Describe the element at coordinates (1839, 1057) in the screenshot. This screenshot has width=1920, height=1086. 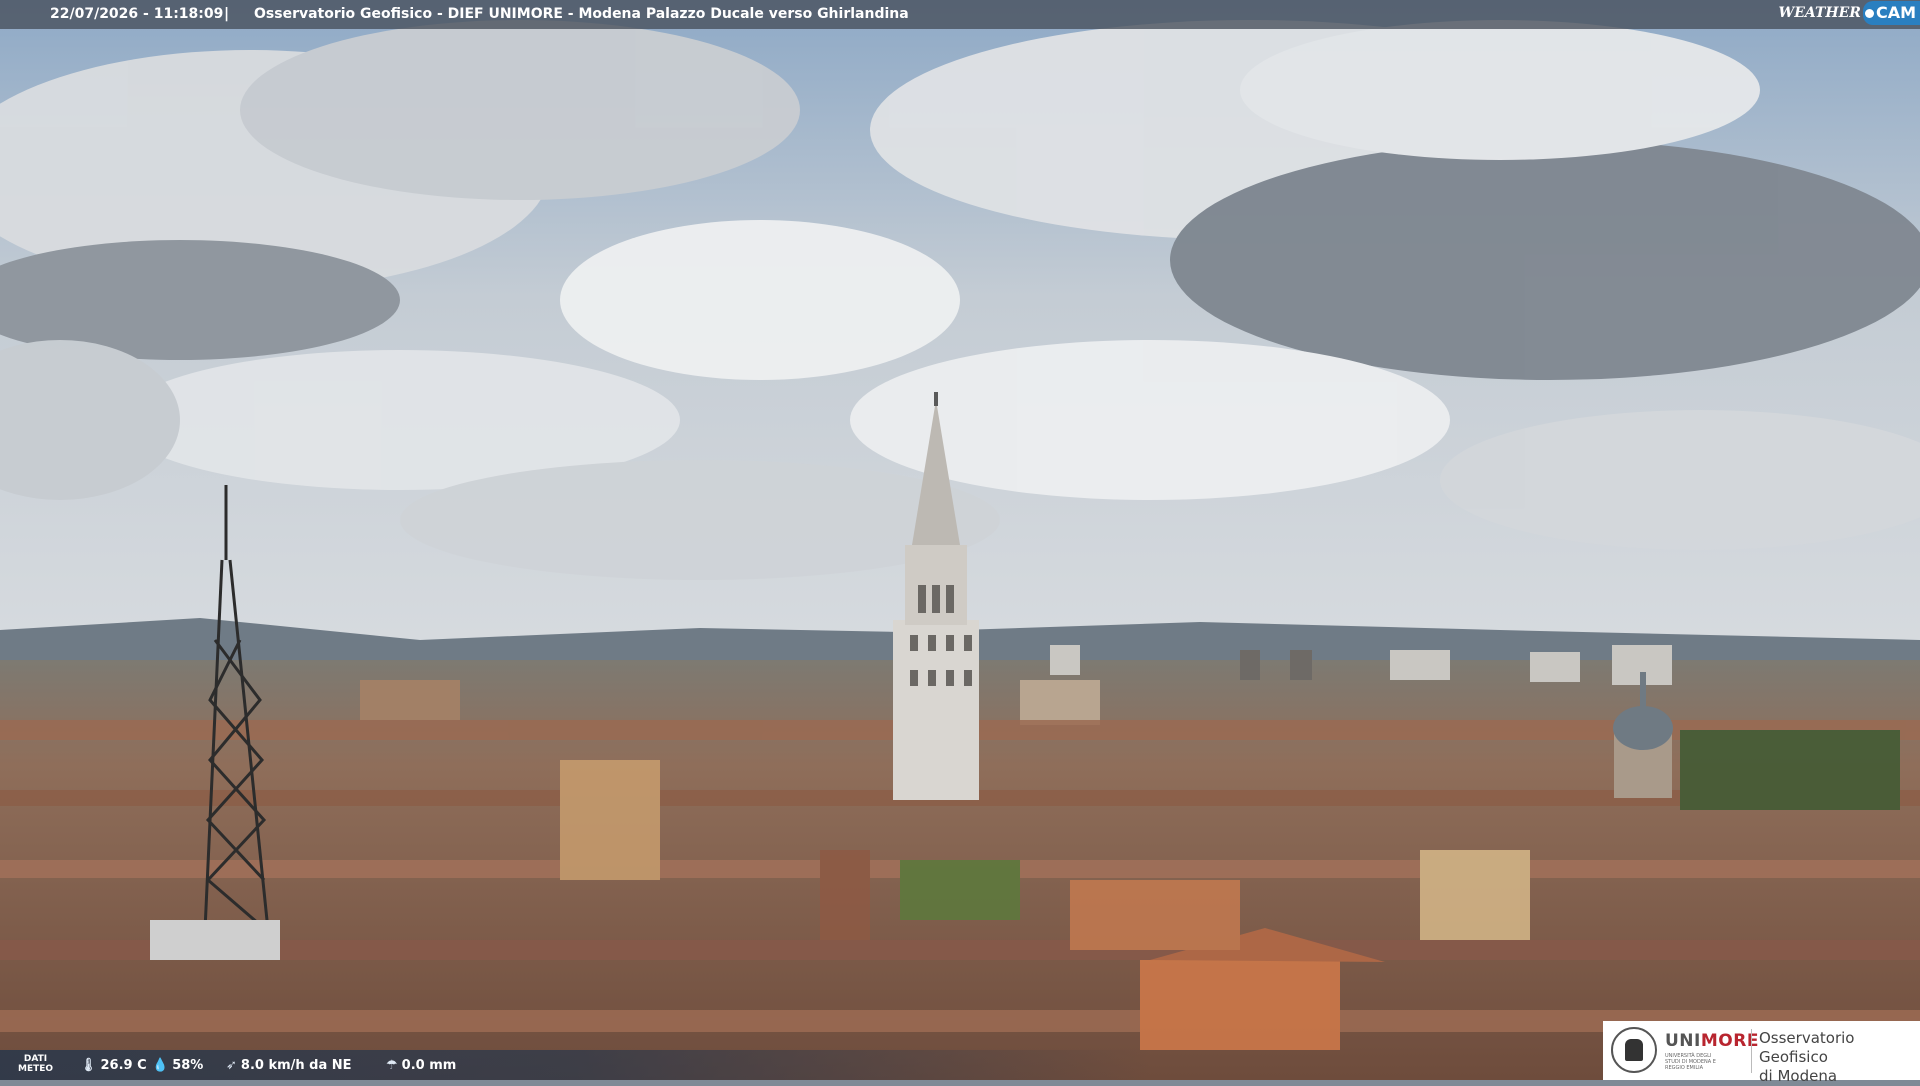
I see `observatory-name: Osservatorio Geofisico di Modena` at that location.